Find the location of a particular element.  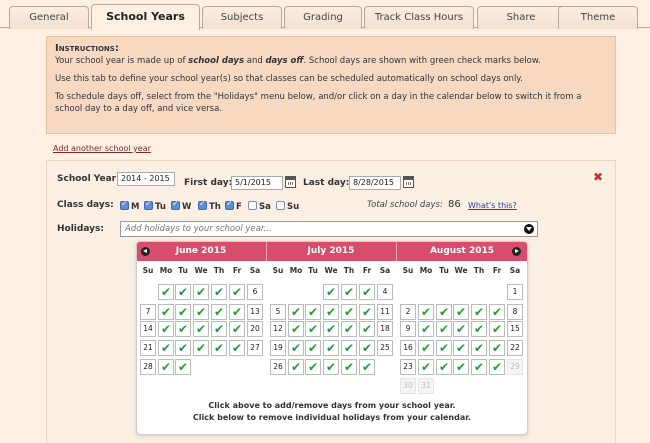

school-year-input: 2014 - 2015 is located at coordinates (146, 179).